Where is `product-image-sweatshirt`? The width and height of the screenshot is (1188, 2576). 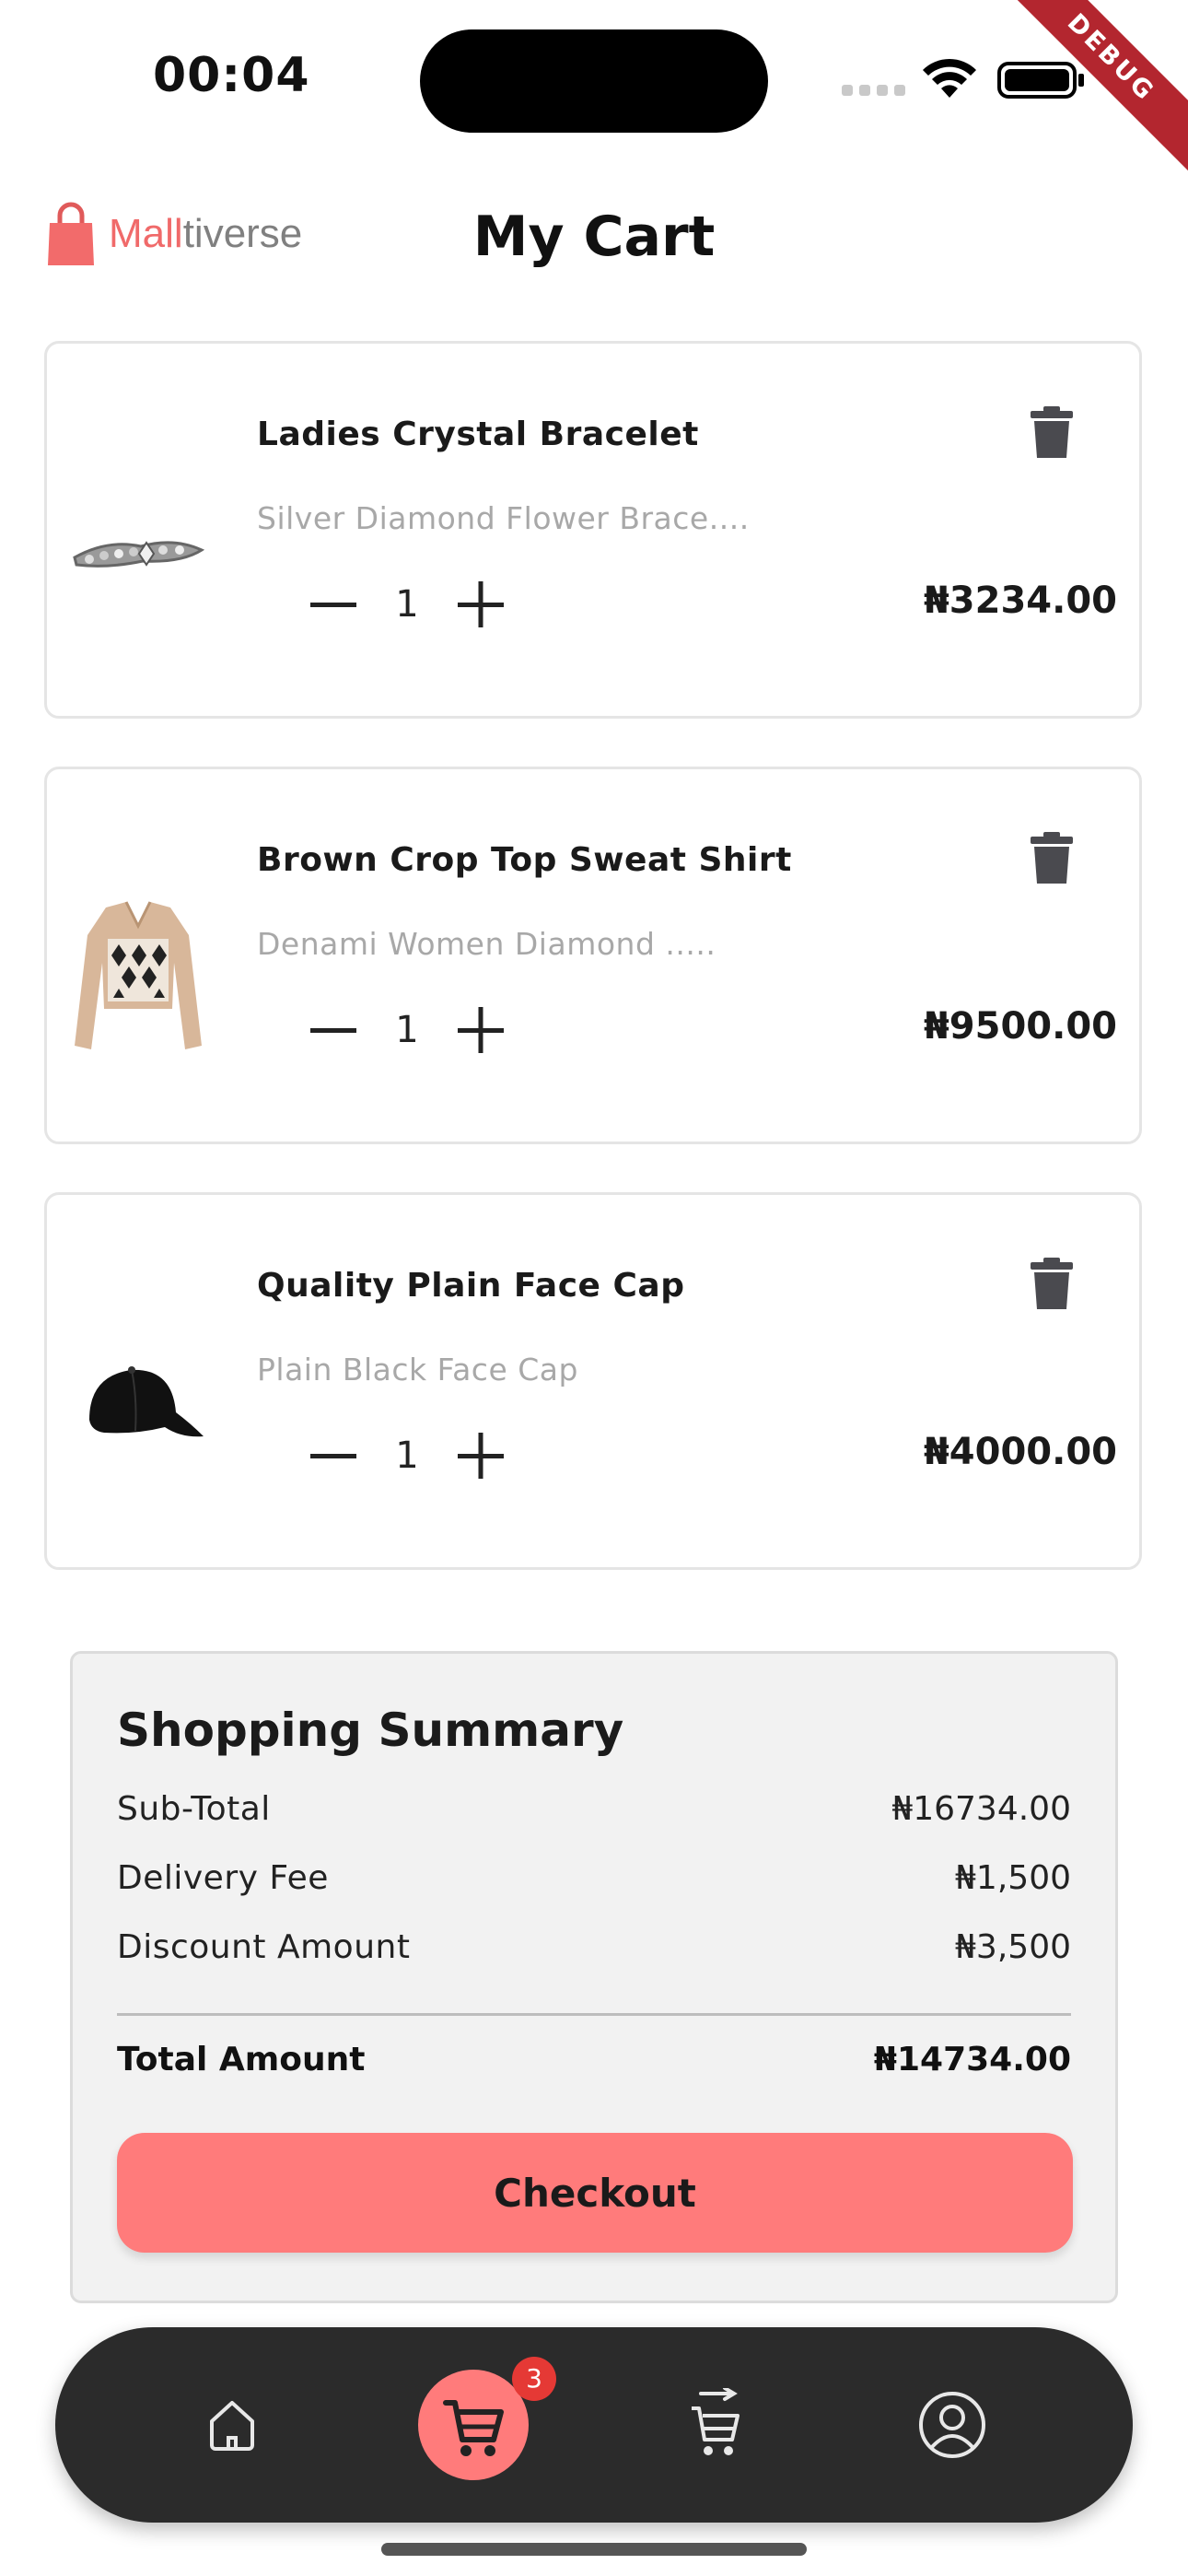
product-image-sweatshirt is located at coordinates (138, 975).